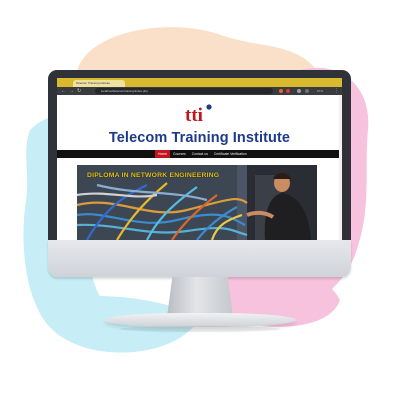  What do you see at coordinates (199, 138) in the screenshot?
I see `site-title: Telecom Training Institute` at bounding box center [199, 138].